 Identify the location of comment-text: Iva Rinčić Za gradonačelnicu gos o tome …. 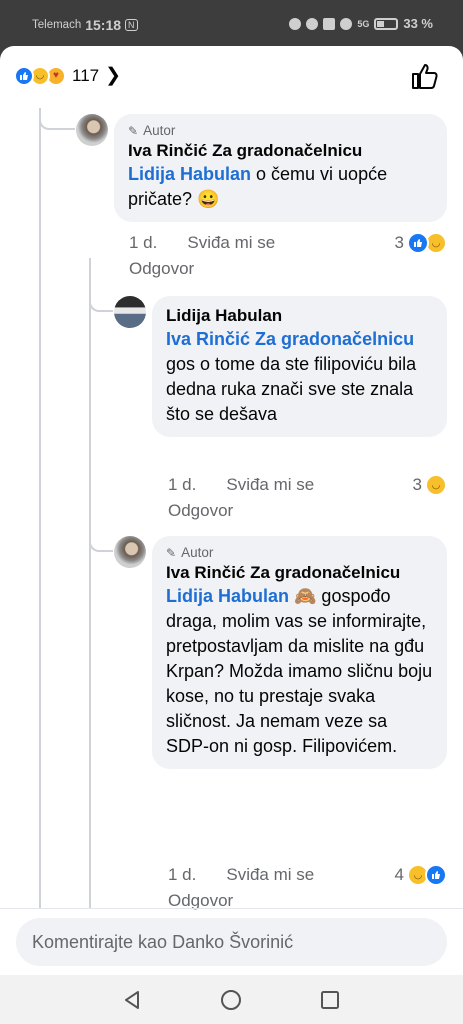
(300, 377).